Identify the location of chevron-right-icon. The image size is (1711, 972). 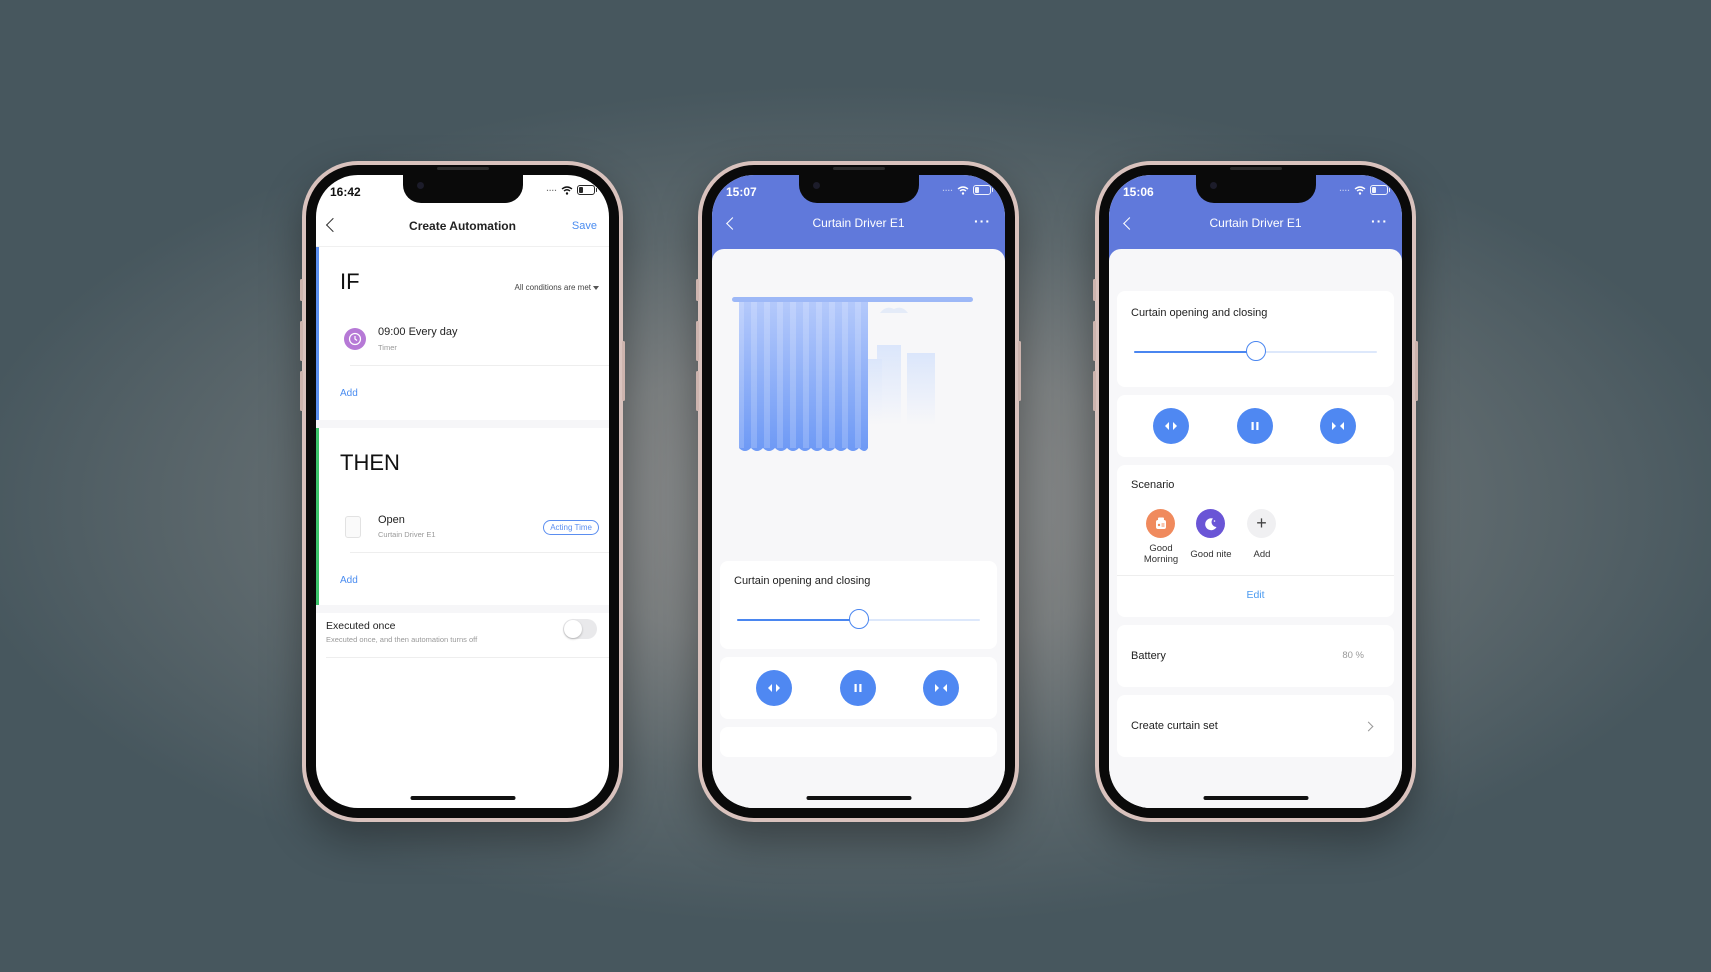
(1368, 726).